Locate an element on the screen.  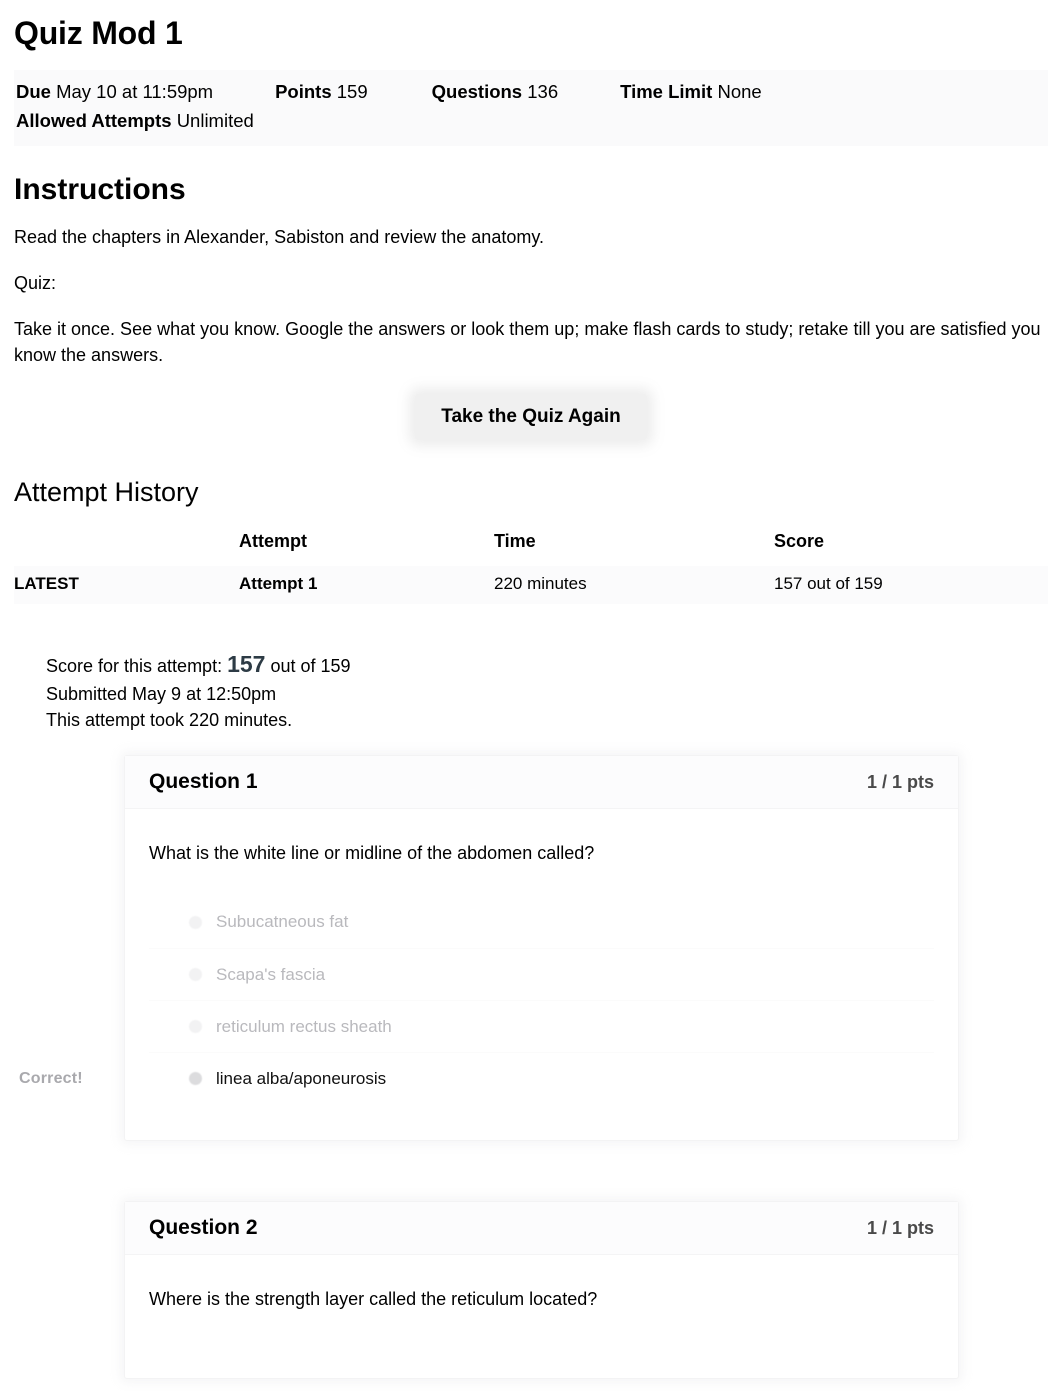
radio-selected-icon is located at coordinates (195, 1079).